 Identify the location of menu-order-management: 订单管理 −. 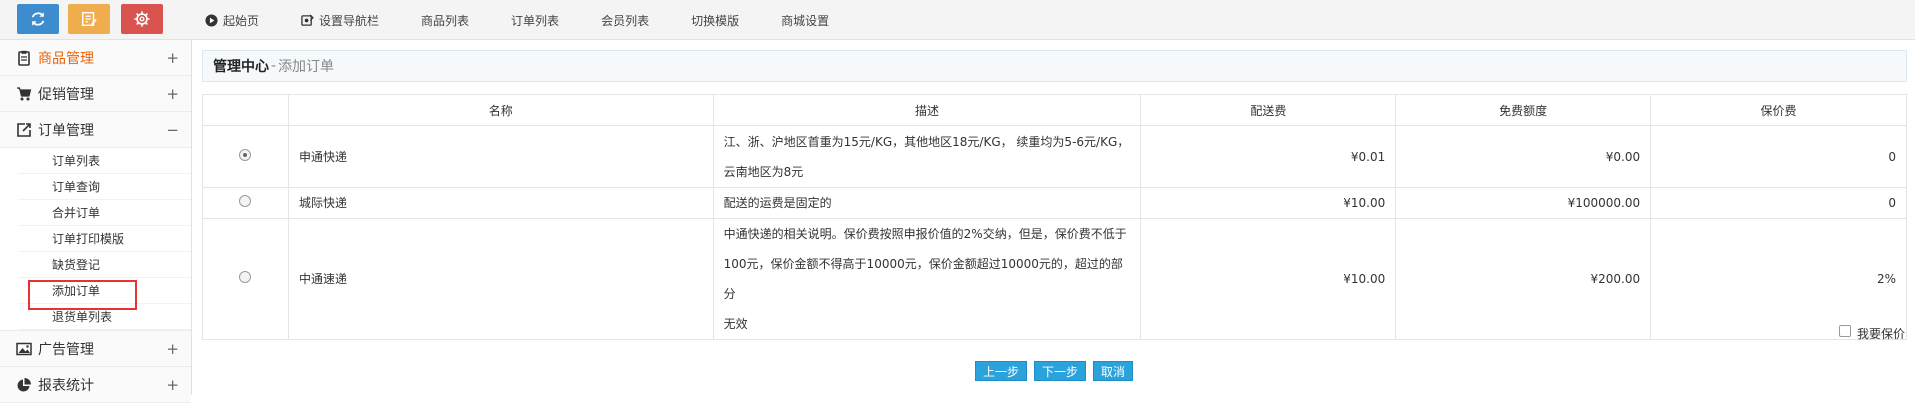
(95, 130).